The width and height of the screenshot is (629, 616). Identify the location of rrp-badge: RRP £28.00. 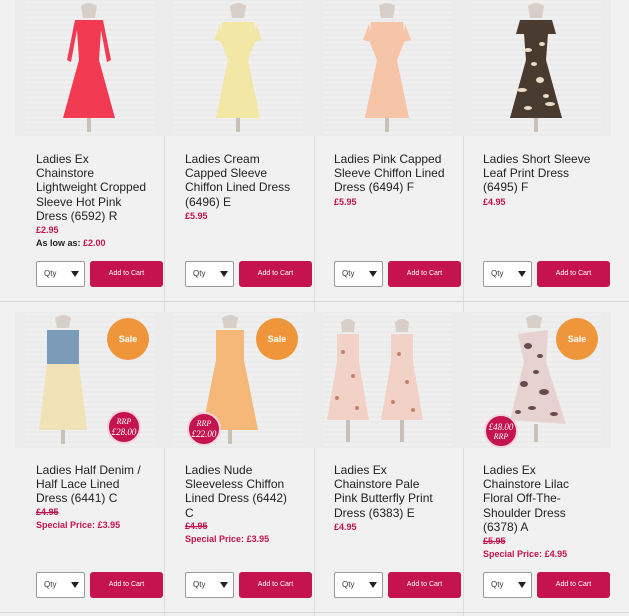
(124, 427).